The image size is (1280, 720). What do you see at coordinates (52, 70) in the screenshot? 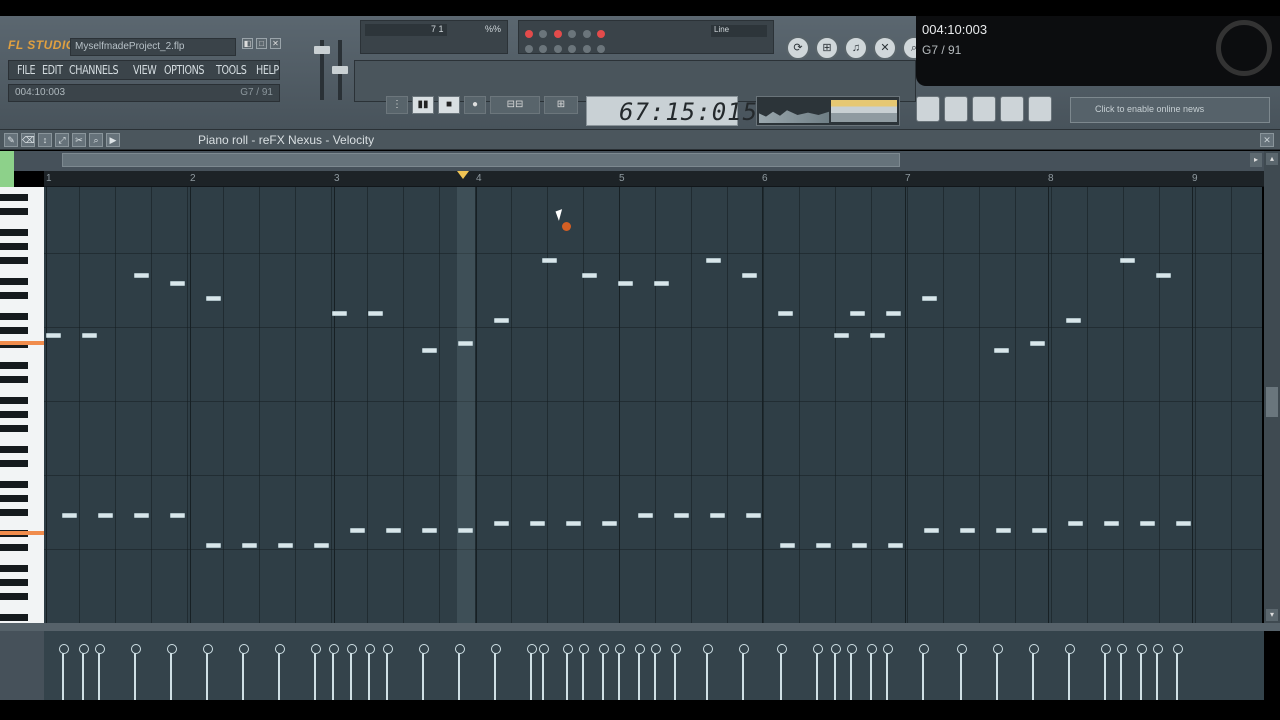
I see `menu-edit: EDIT` at bounding box center [52, 70].